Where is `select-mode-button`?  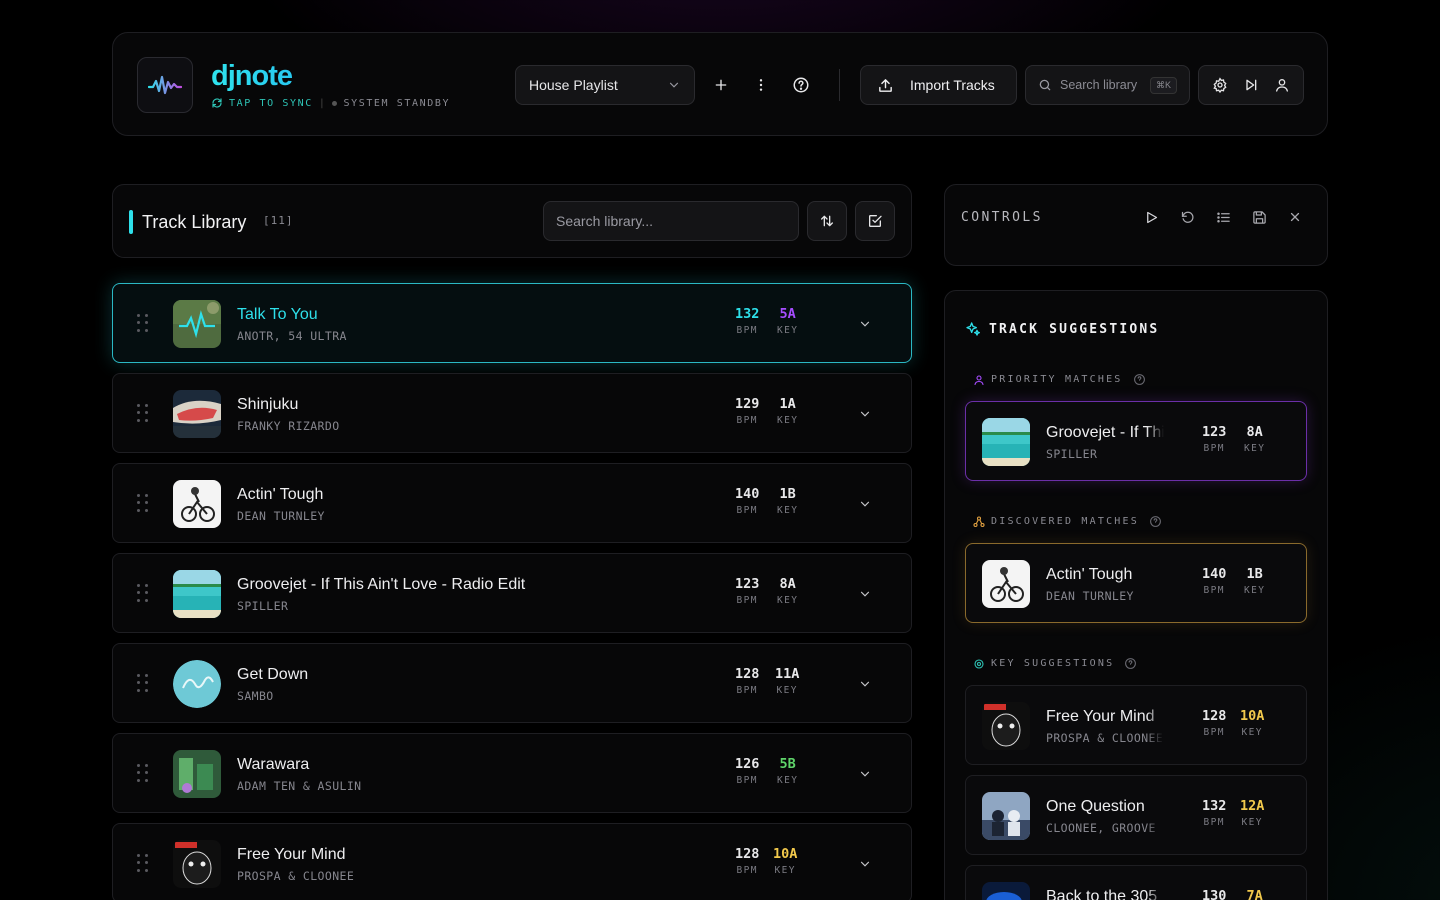 select-mode-button is located at coordinates (875, 221).